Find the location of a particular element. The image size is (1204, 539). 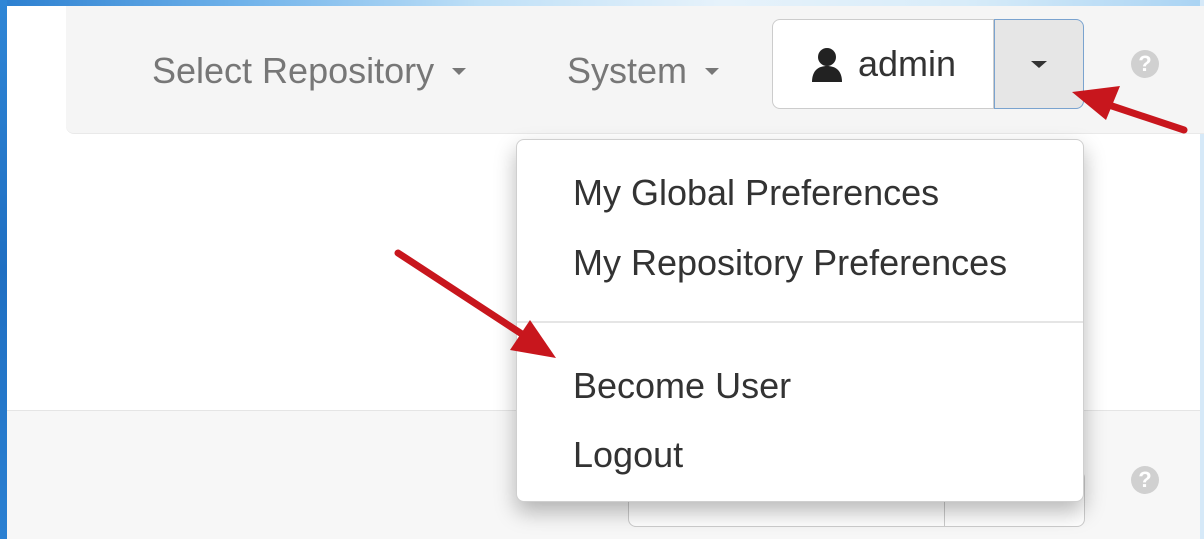

arrow-to-become-user is located at coordinates (475, 303).